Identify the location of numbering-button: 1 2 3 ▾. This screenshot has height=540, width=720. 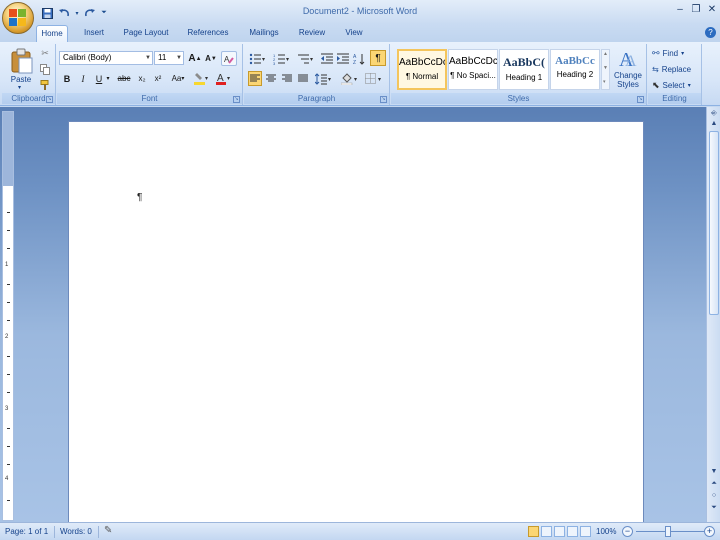
(282, 58).